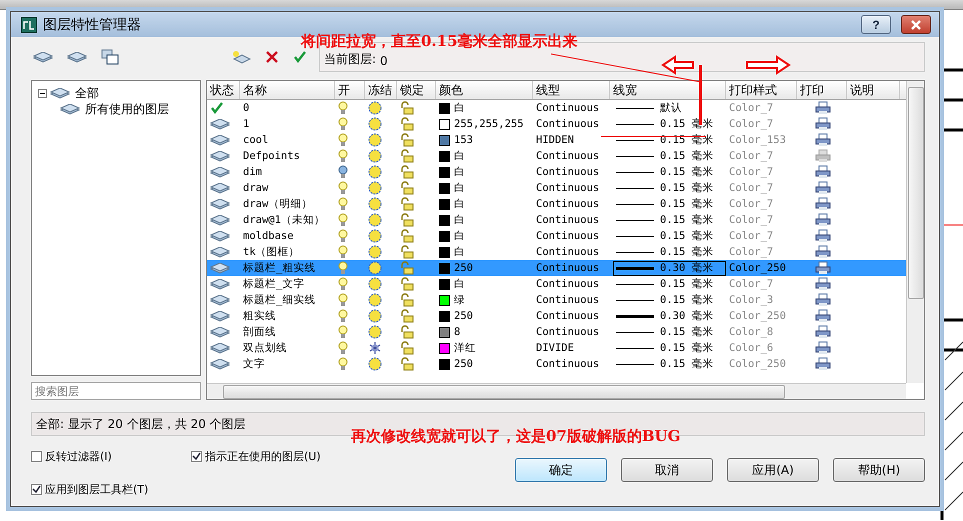 The height and width of the screenshot is (521, 963). What do you see at coordinates (879, 470) in the screenshot?
I see `dialog-button: 帮助(H)` at bounding box center [879, 470].